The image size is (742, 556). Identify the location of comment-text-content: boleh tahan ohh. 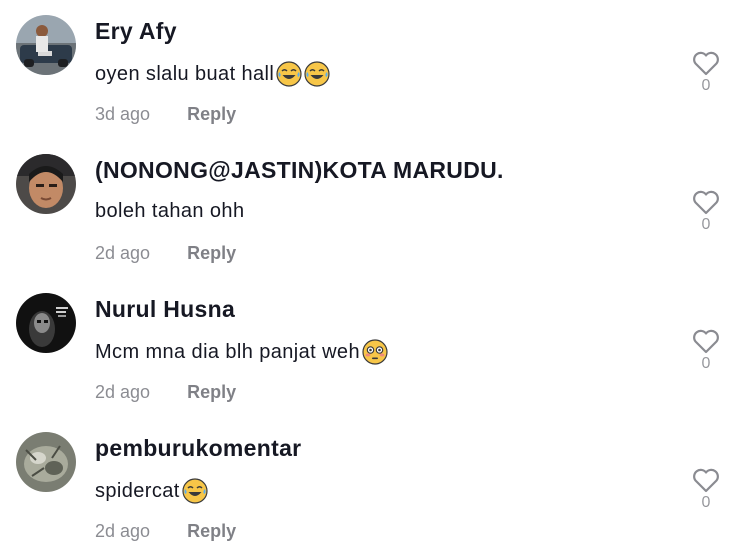
(170, 211).